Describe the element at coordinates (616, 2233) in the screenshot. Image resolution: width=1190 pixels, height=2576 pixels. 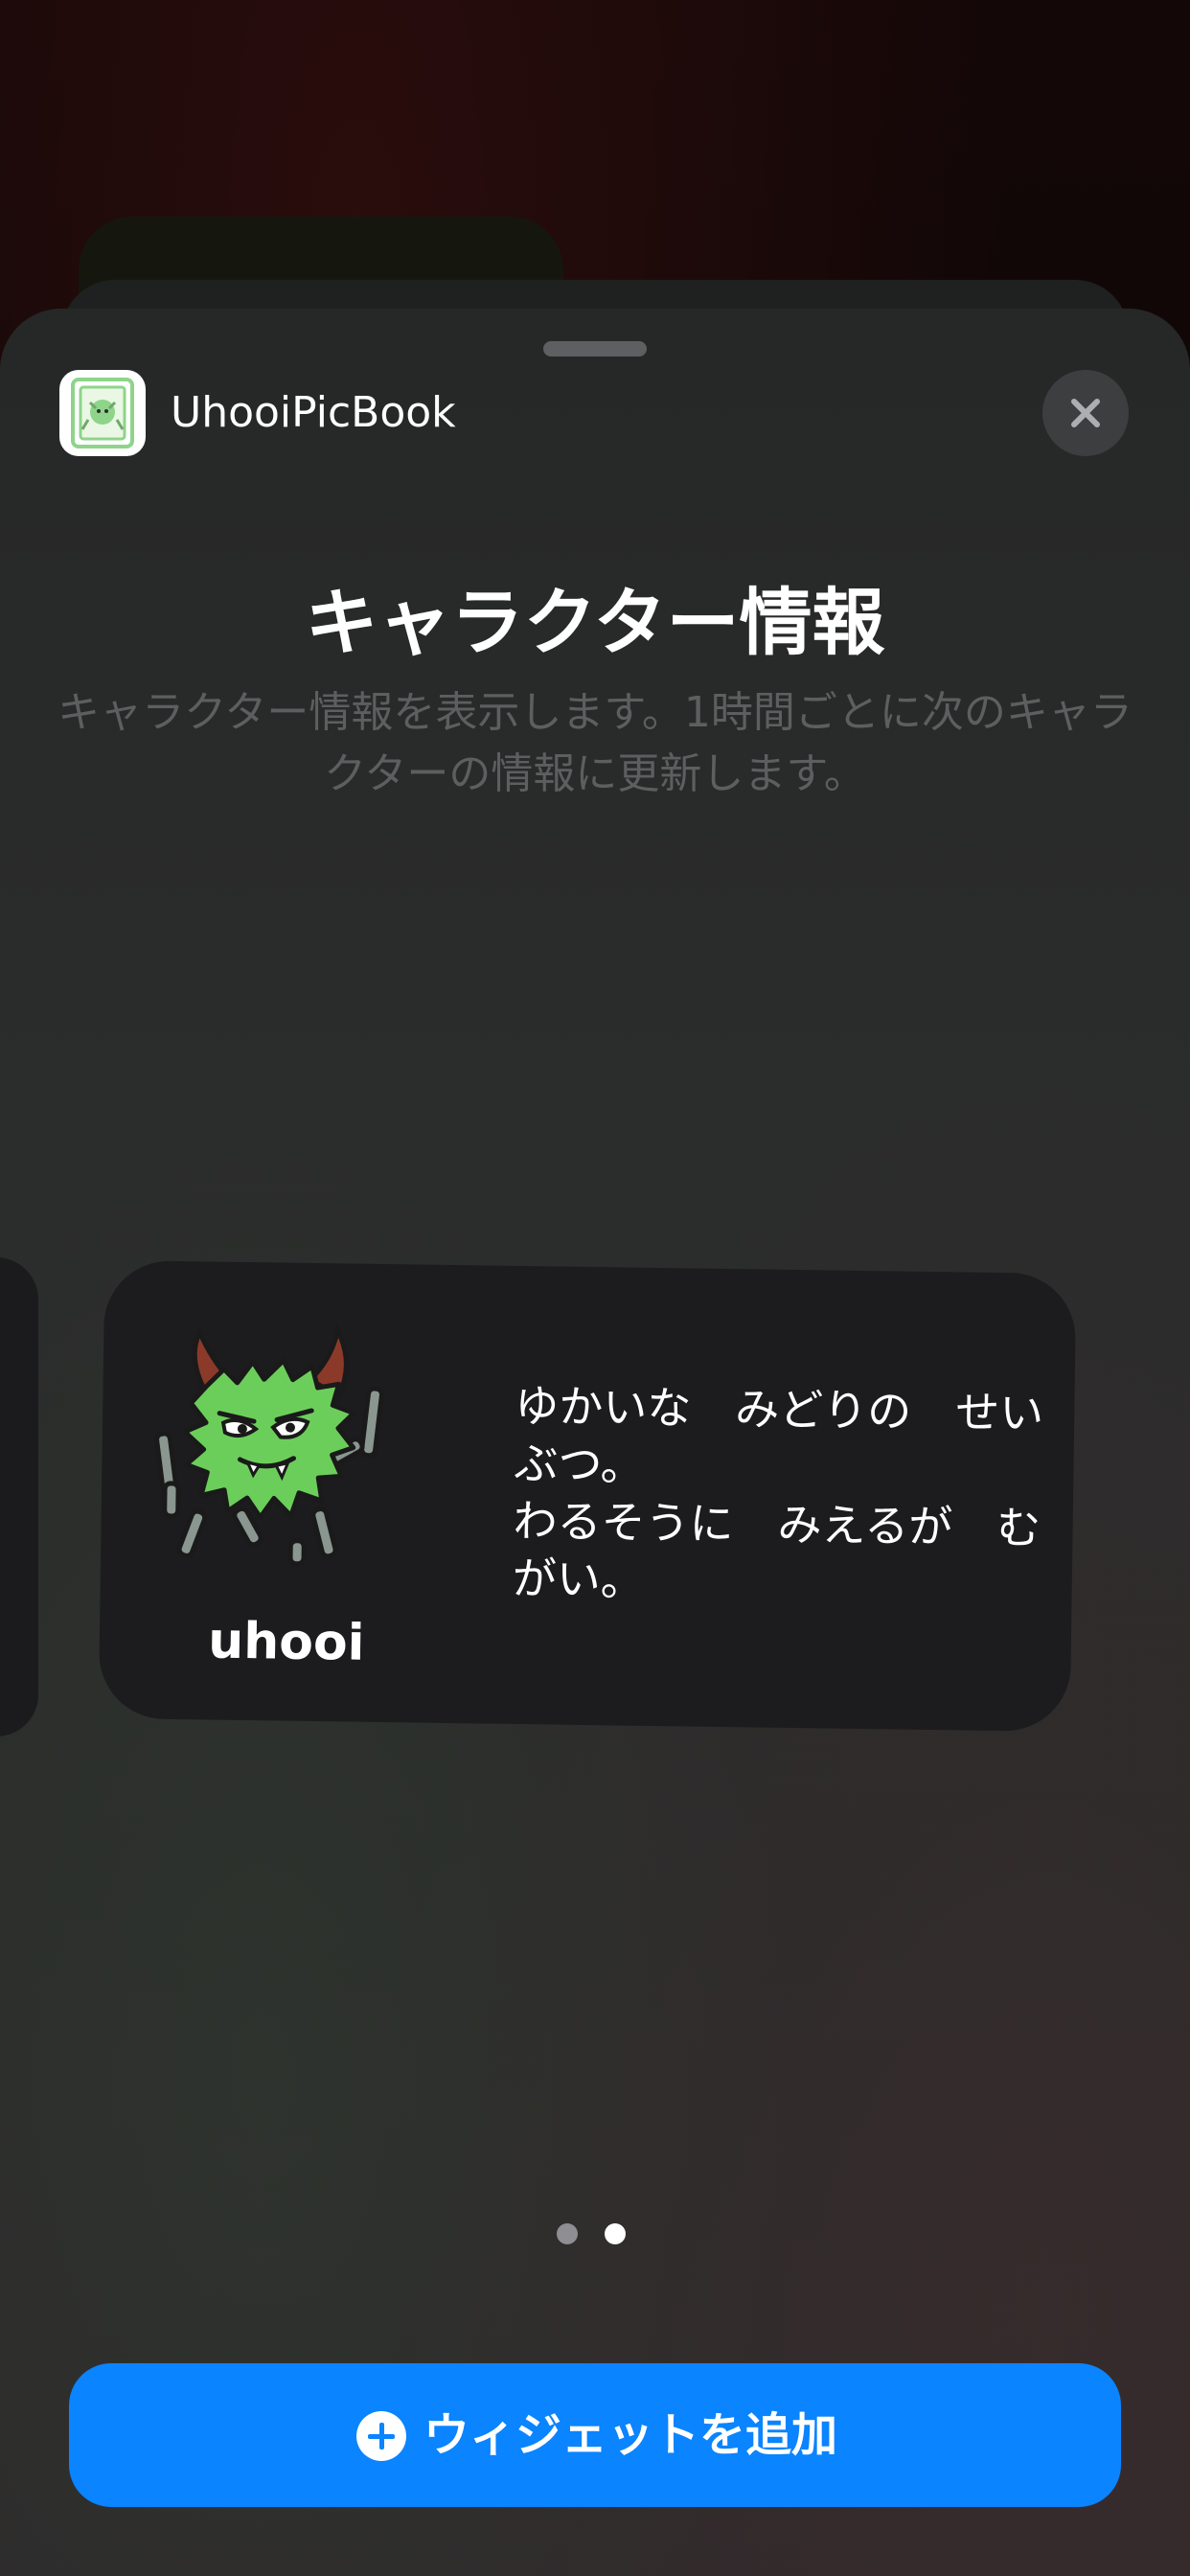
I see `page-dot-2-active` at that location.